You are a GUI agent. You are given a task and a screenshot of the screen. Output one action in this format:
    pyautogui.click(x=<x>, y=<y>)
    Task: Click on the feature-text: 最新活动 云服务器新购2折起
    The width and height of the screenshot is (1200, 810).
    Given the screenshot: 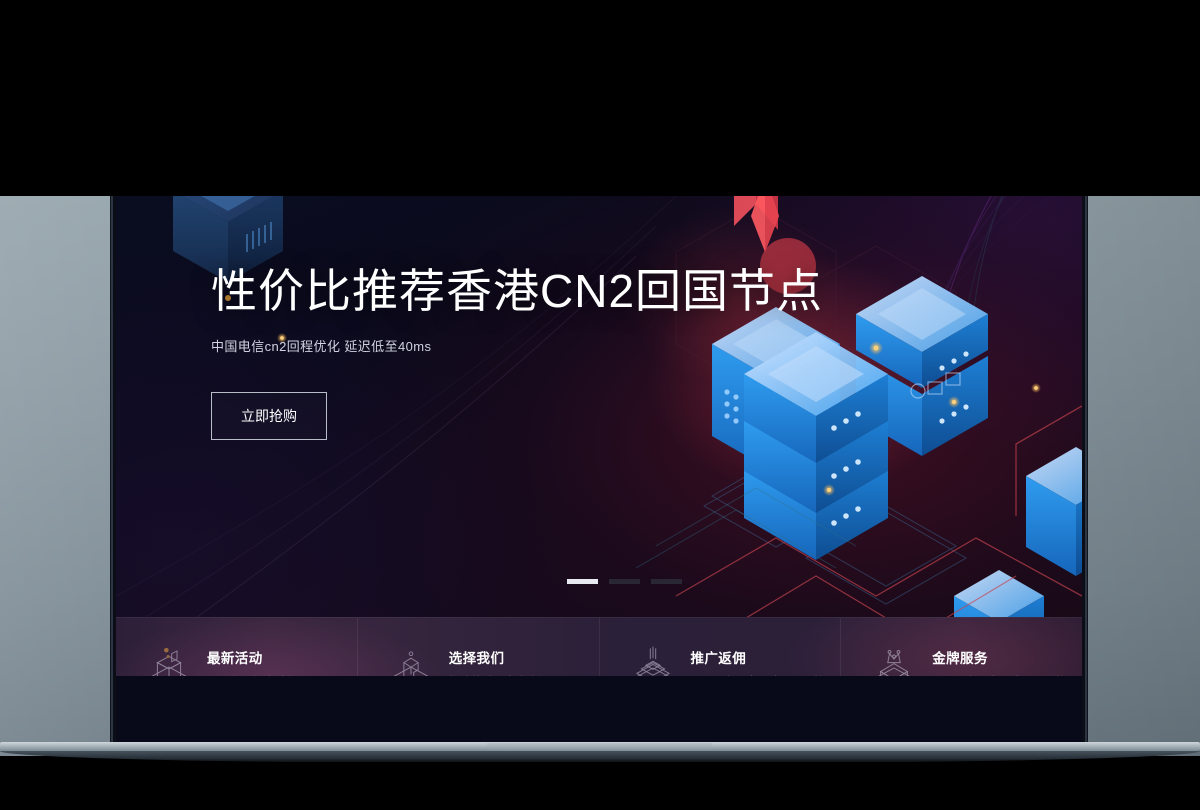 What is the action you would take?
    pyautogui.click(x=255, y=662)
    